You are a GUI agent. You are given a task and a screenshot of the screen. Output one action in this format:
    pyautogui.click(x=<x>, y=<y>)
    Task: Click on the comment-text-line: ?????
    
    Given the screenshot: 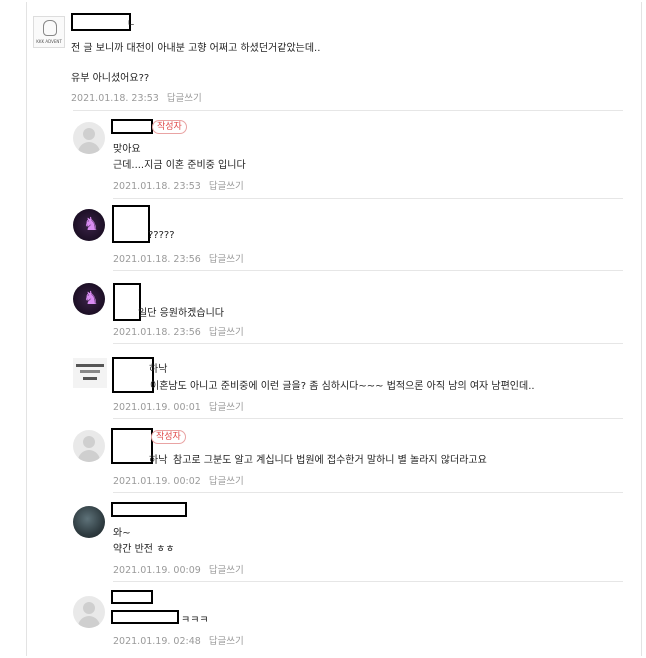 What is the action you would take?
    pyautogui.click(x=161, y=235)
    